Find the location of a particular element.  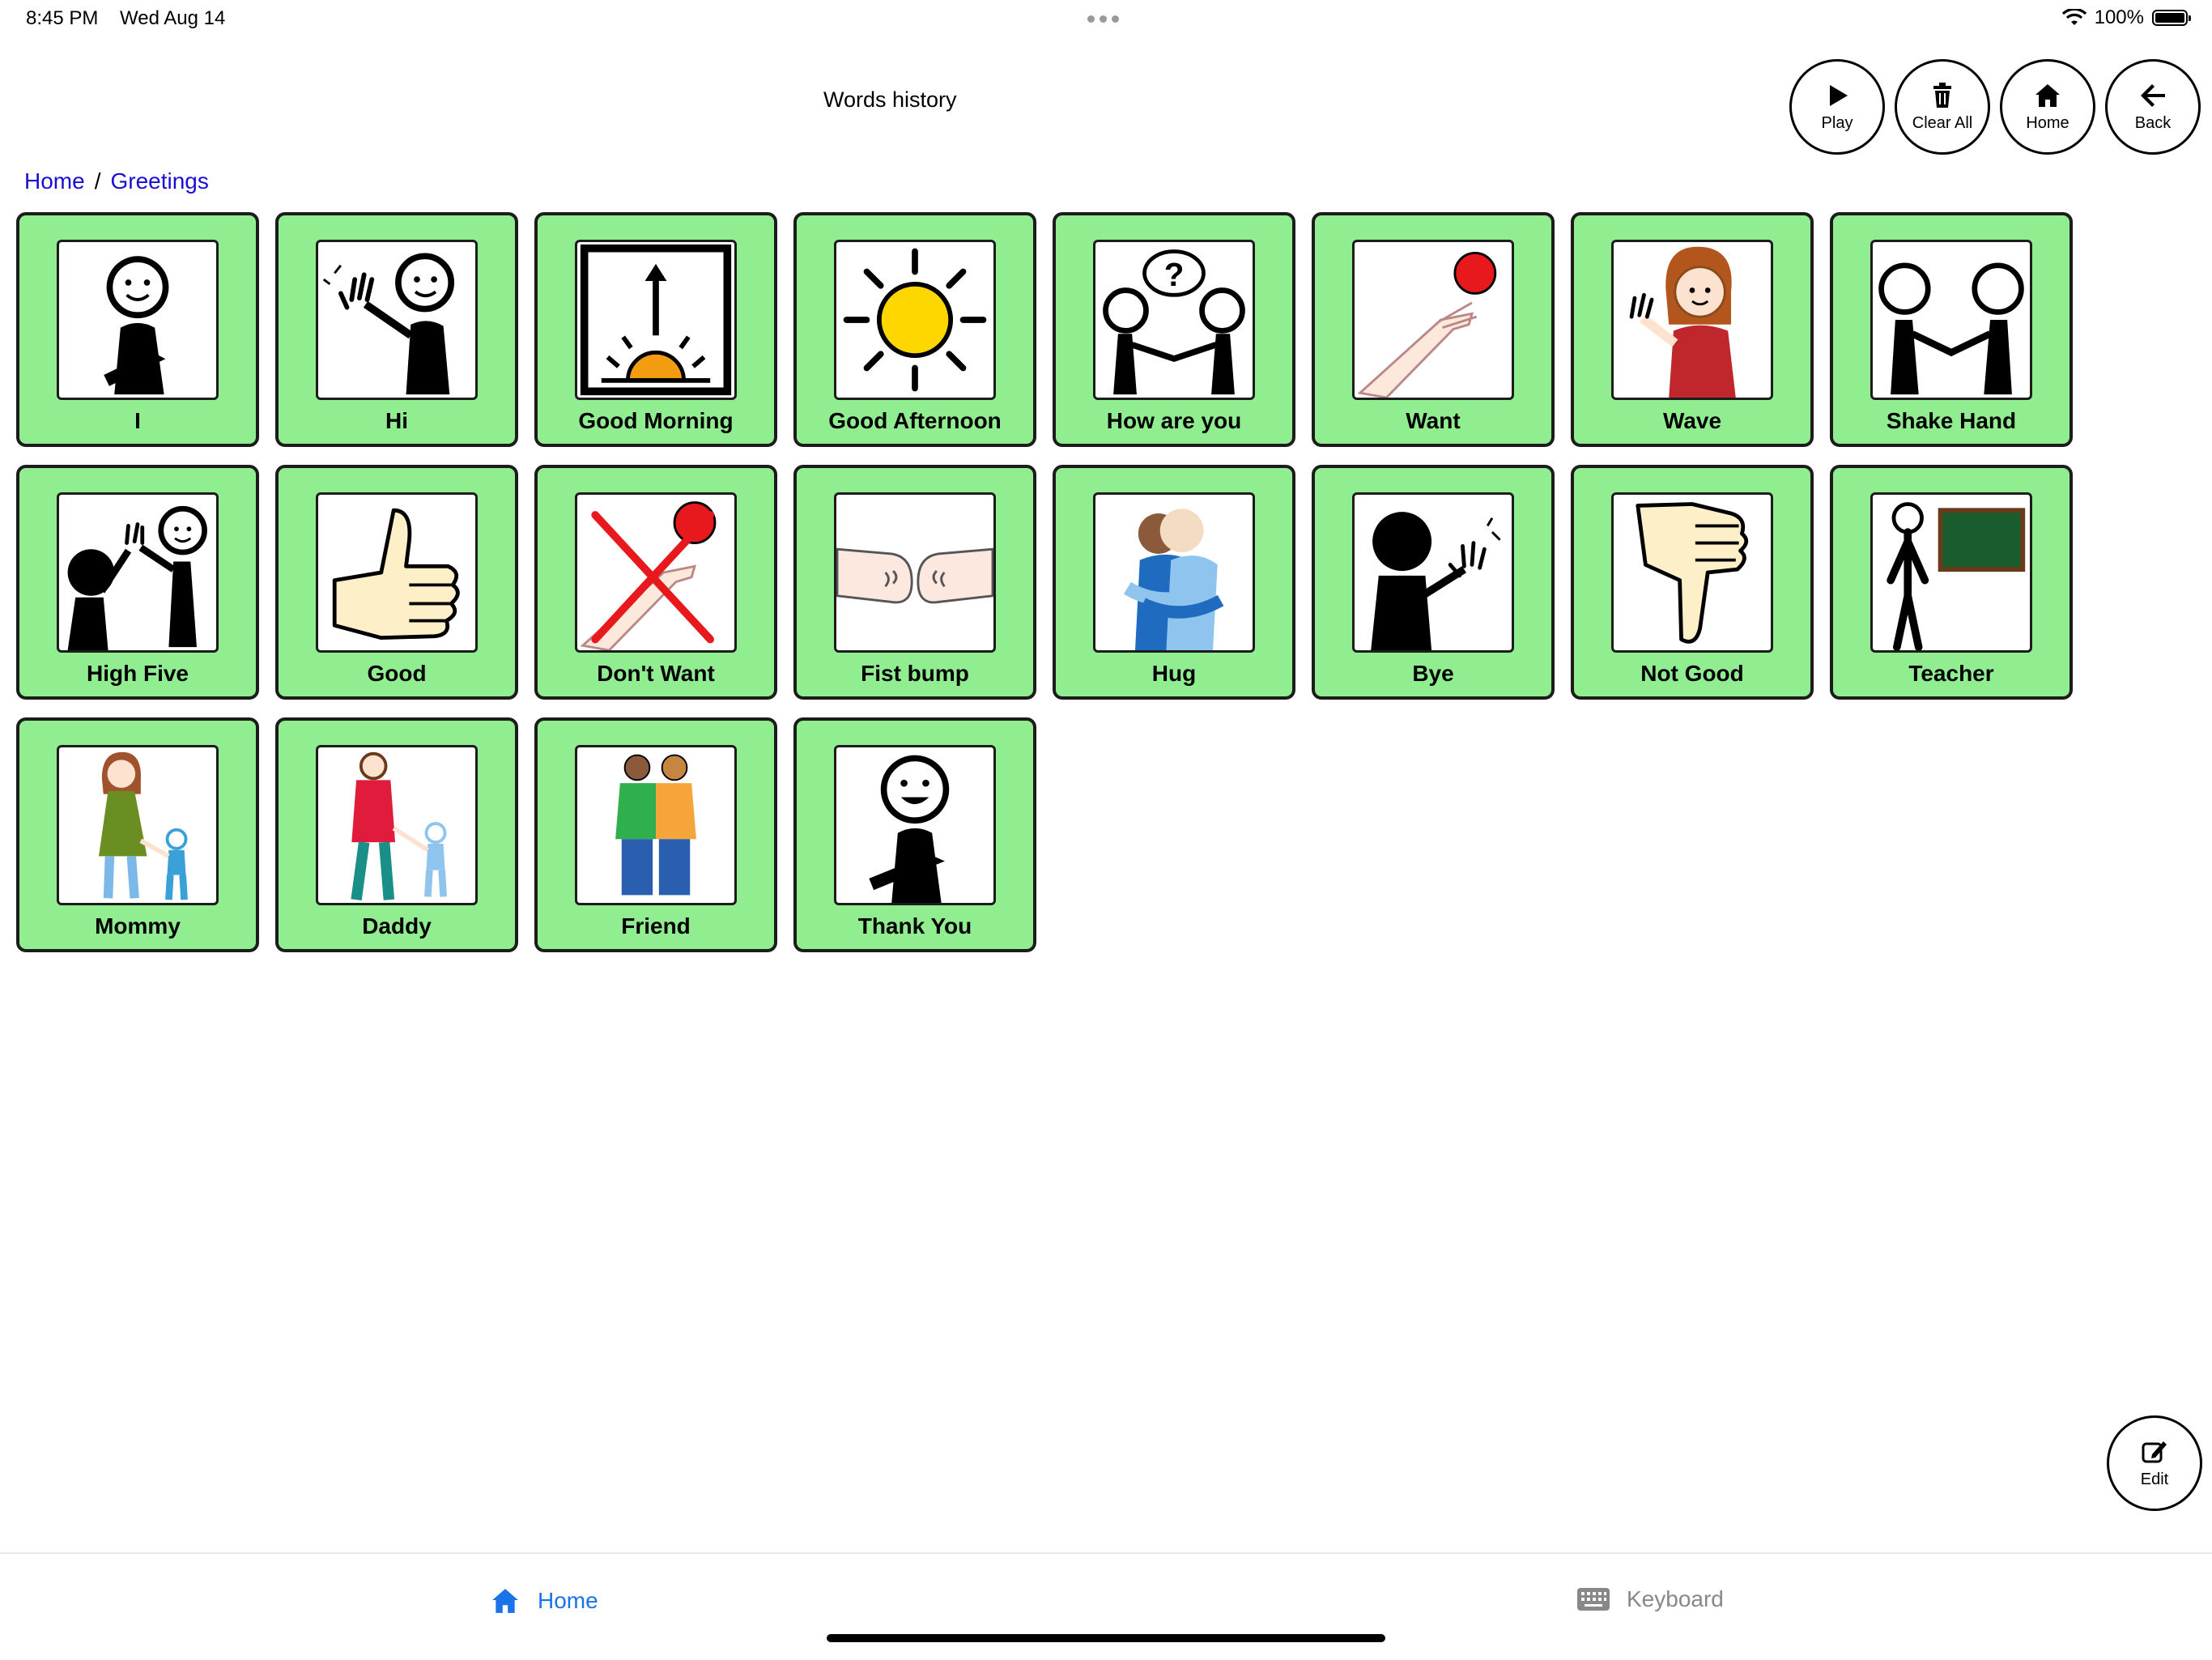

status-bar: 8:45 PM Wed Aug 14 100% is located at coordinates (1106, 20).